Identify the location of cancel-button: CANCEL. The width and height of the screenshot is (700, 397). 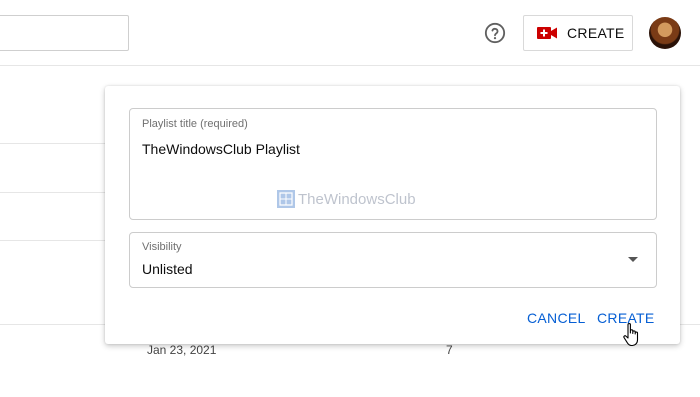
(556, 318).